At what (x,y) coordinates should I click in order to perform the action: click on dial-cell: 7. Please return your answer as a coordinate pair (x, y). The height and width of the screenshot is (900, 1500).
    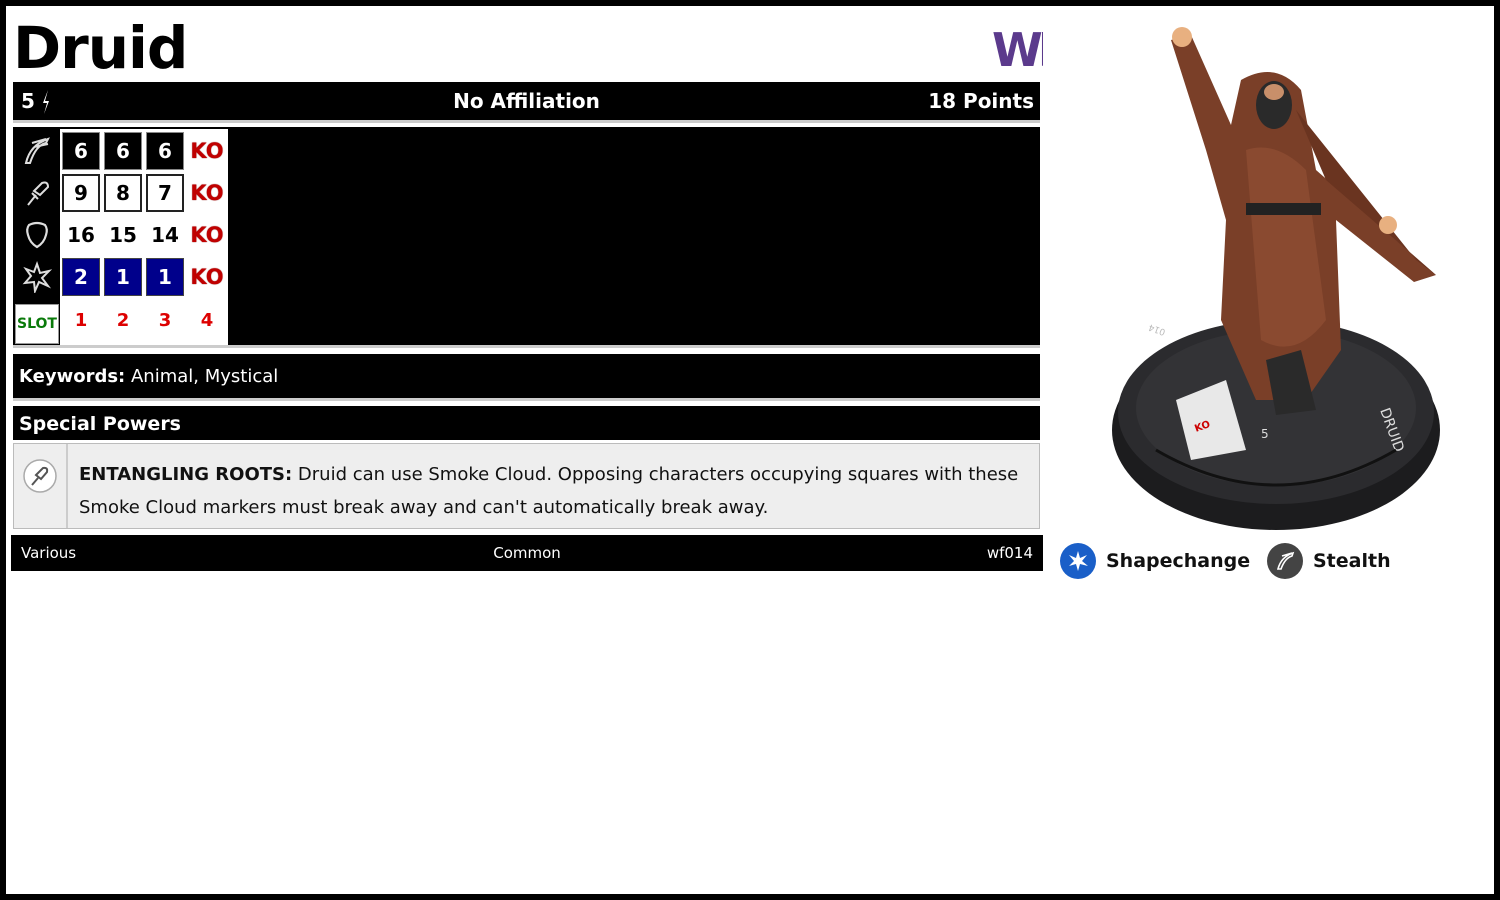
    Looking at the image, I should click on (165, 193).